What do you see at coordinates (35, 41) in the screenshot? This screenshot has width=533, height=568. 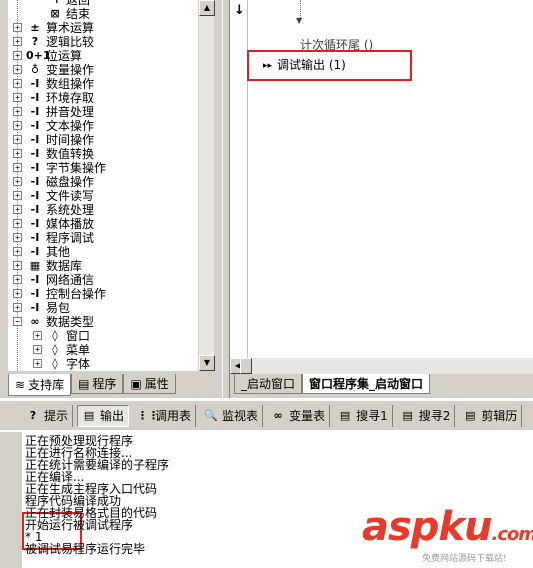 I see `question-icon: ?` at bounding box center [35, 41].